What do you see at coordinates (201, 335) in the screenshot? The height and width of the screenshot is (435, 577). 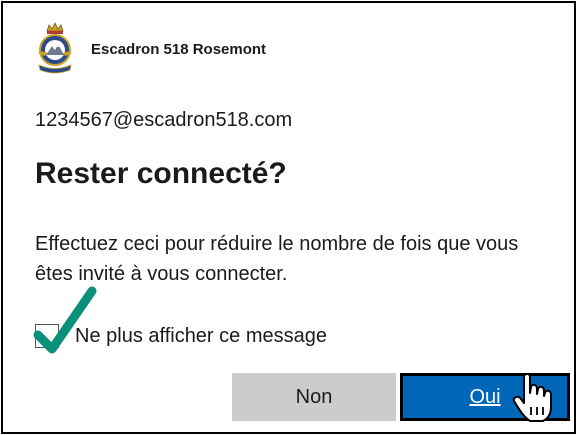 I see `dont-show-again-label: Ne plus afficher ce message` at bounding box center [201, 335].